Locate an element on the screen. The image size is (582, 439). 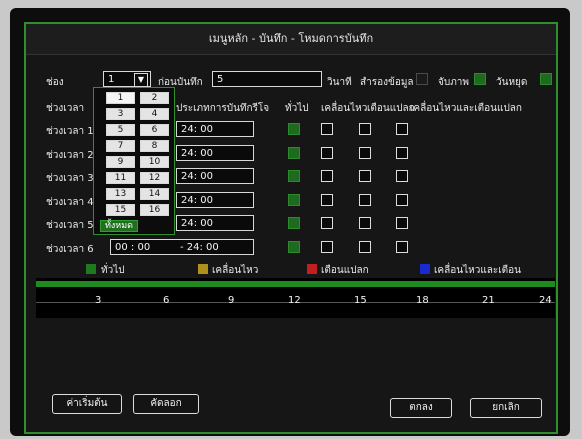
motion-column-header: เคลื่อนไหว is located at coordinates (344, 108).